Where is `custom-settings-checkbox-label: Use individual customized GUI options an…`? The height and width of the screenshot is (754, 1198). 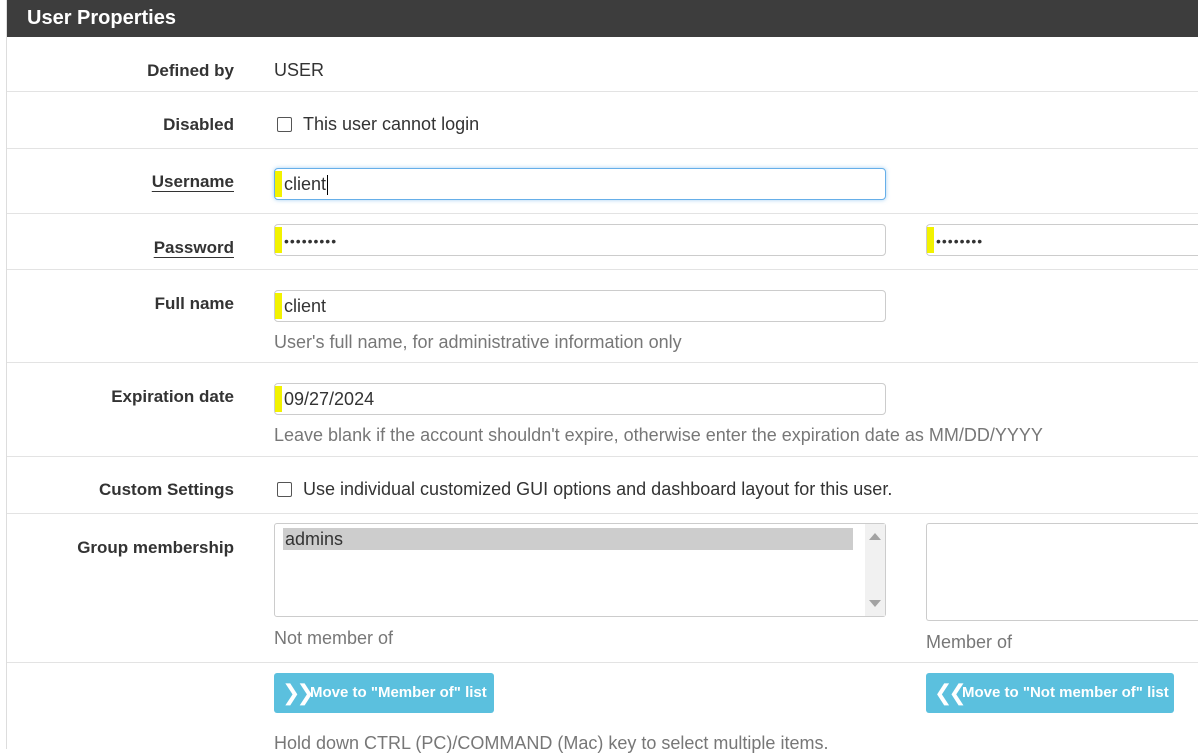
custom-settings-checkbox-label: Use individual customized GUI options an… is located at coordinates (597, 489).